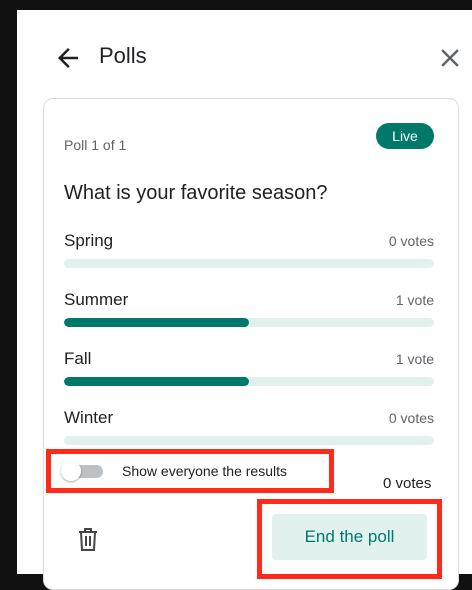 This screenshot has width=472, height=590. I want to click on end-poll-highlight: End the poll, so click(349, 539).